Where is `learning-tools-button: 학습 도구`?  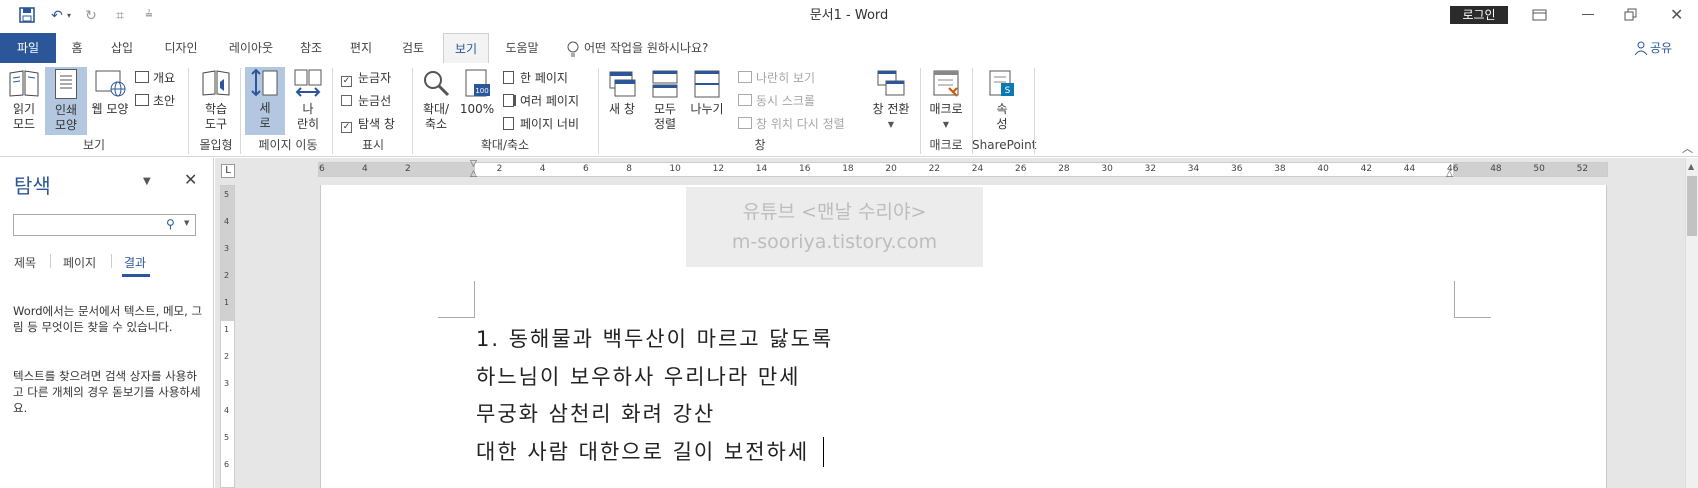 learning-tools-button: 학습 도구 is located at coordinates (216, 102).